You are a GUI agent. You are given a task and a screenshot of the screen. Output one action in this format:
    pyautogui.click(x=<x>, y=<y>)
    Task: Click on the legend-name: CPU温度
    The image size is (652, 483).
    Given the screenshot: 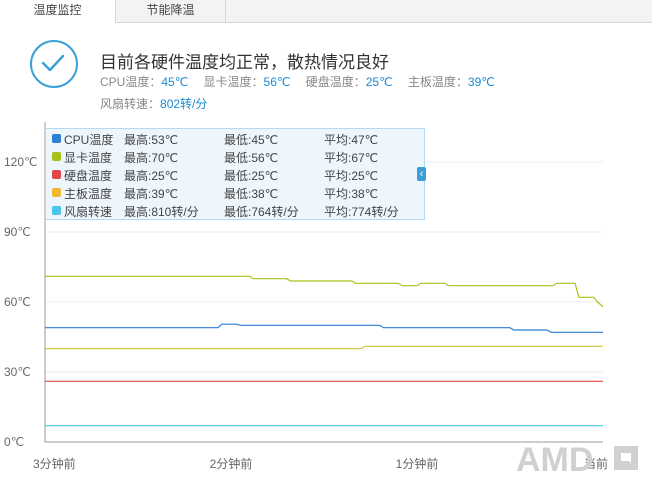 What is the action you would take?
    pyautogui.click(x=89, y=140)
    